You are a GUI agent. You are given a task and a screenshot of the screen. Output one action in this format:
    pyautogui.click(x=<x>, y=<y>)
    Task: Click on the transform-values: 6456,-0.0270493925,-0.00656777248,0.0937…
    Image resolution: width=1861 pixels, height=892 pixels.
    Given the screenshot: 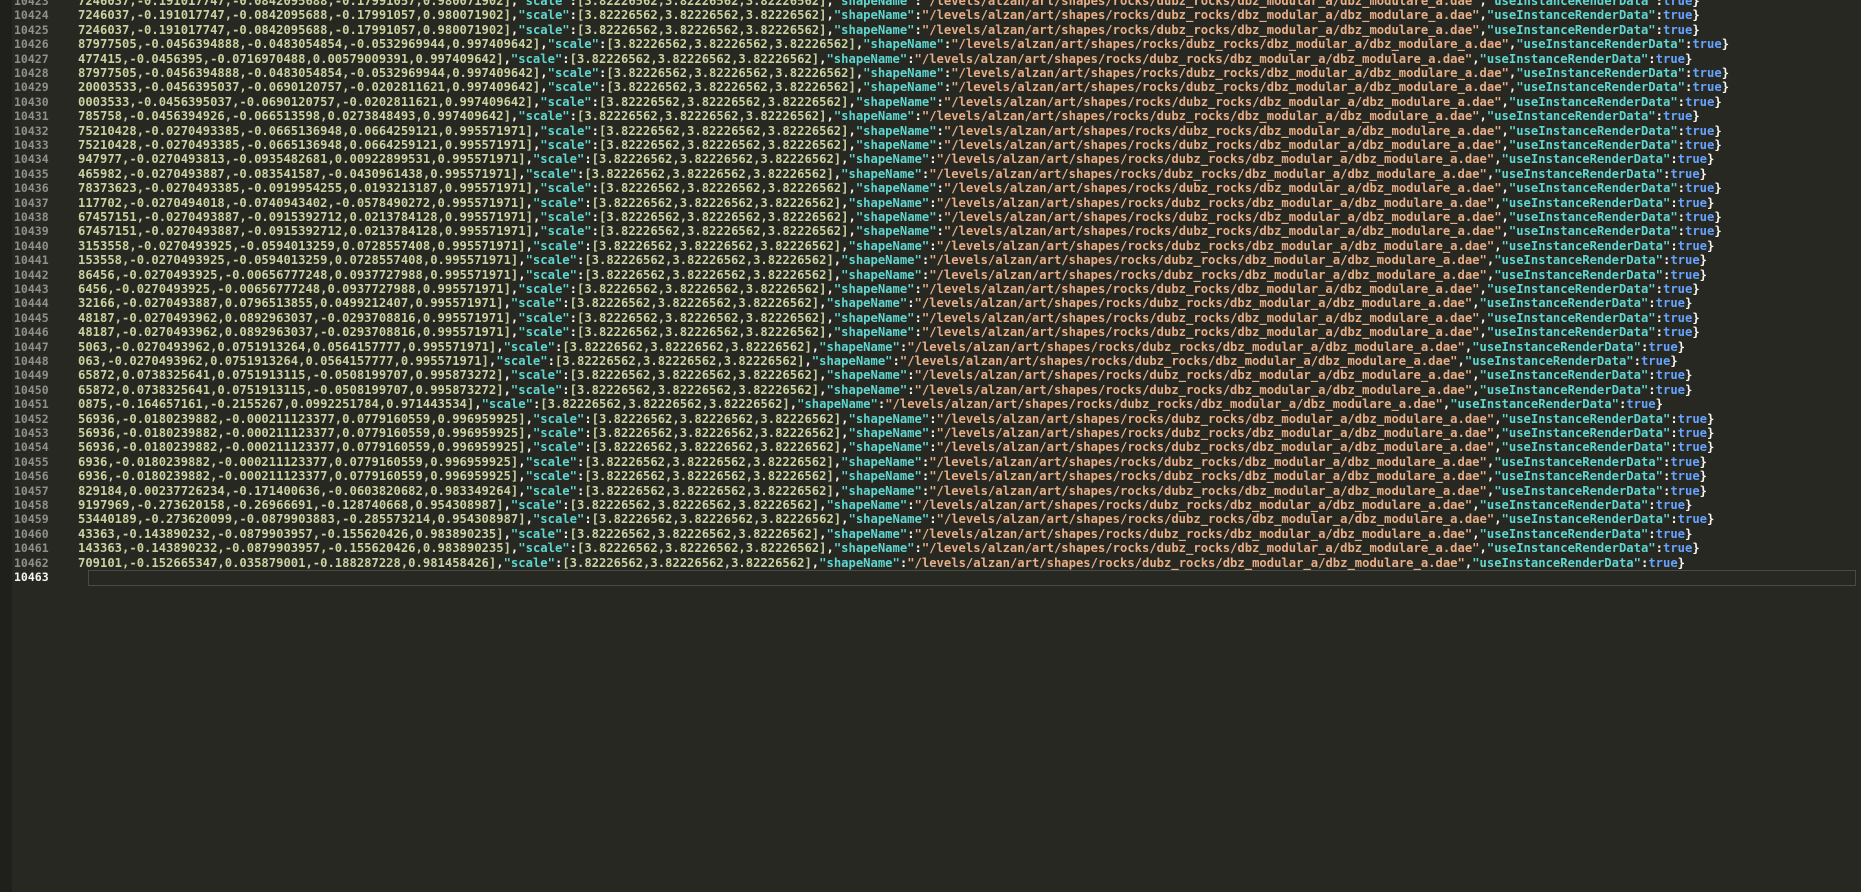 What is the action you would take?
    pyautogui.click(x=294, y=289)
    